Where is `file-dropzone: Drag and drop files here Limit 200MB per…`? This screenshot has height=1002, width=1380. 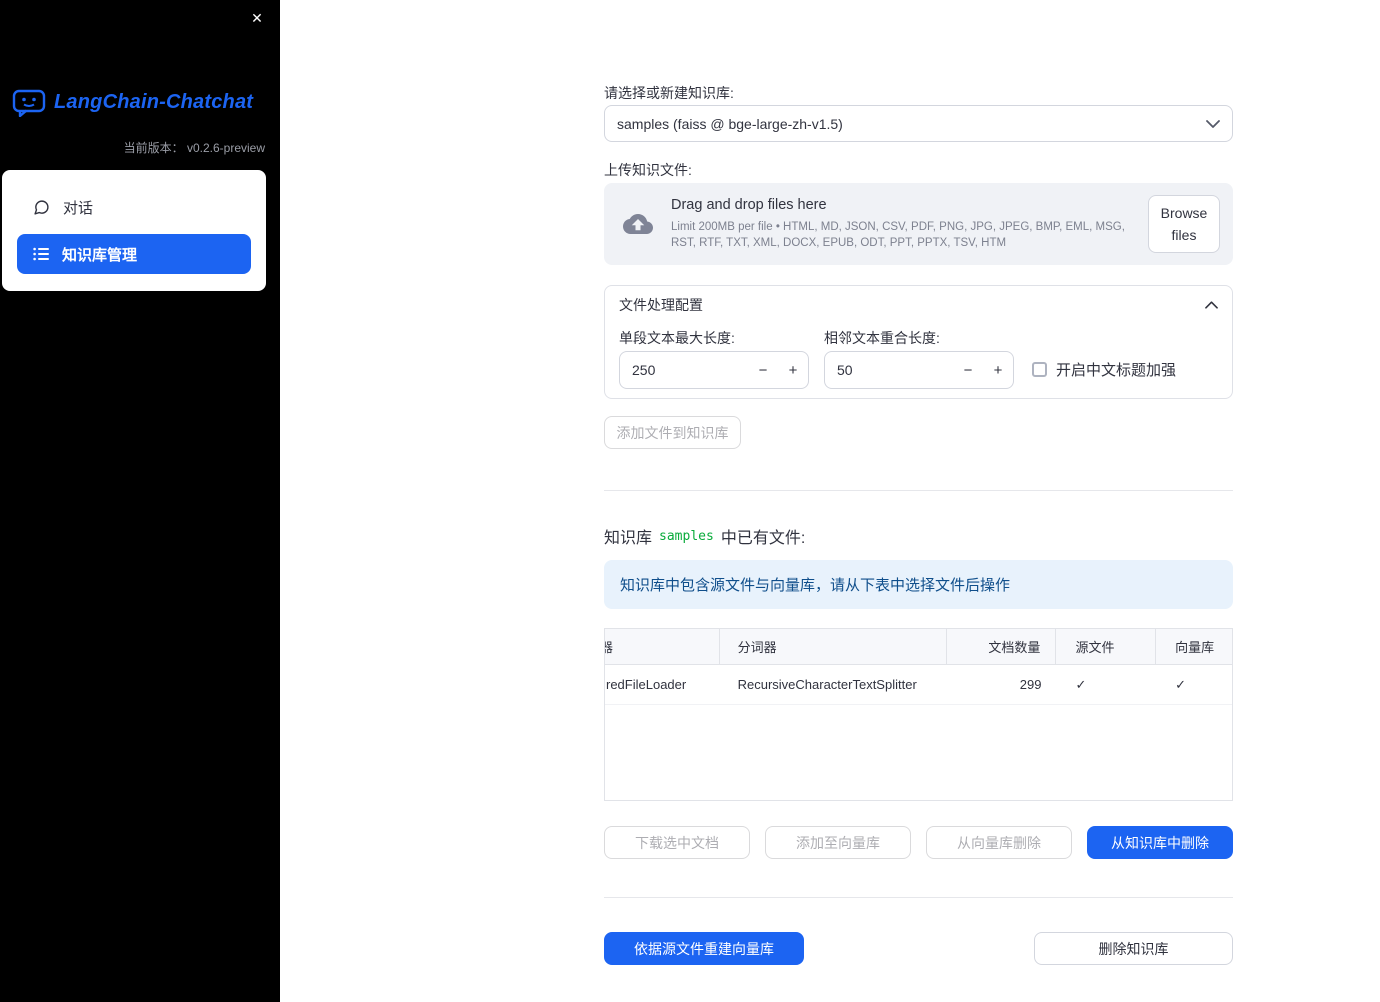
file-dropzone: Drag and drop files here Limit 200MB per… is located at coordinates (918, 224).